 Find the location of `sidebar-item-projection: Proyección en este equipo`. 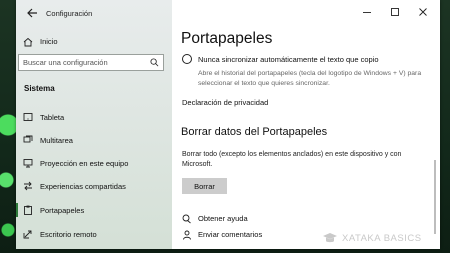

sidebar-item-projection: Proyección en este equipo is located at coordinates (94, 163).